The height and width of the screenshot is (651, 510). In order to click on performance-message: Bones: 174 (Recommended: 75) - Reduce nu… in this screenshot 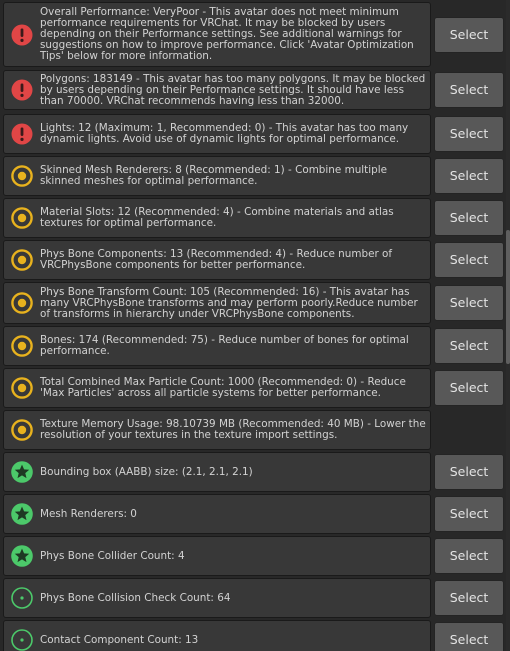, I will do `click(224, 345)`.